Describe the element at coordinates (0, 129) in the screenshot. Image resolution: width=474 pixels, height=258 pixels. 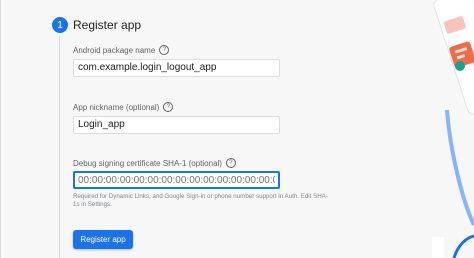
I see `panel-border` at that location.